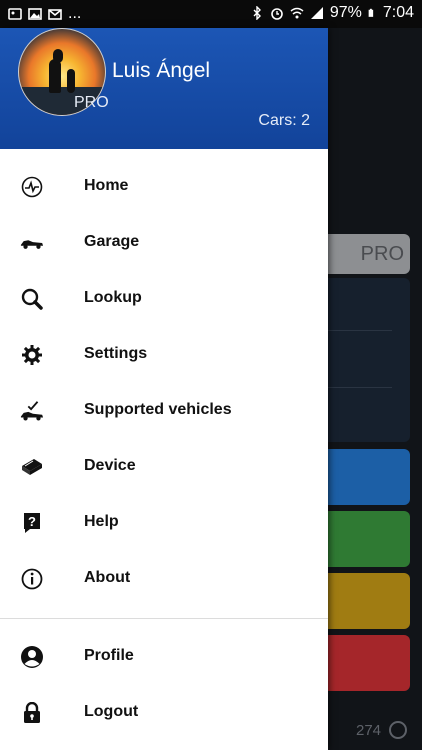  What do you see at coordinates (35, 14) in the screenshot?
I see `image-notification-icon` at bounding box center [35, 14].